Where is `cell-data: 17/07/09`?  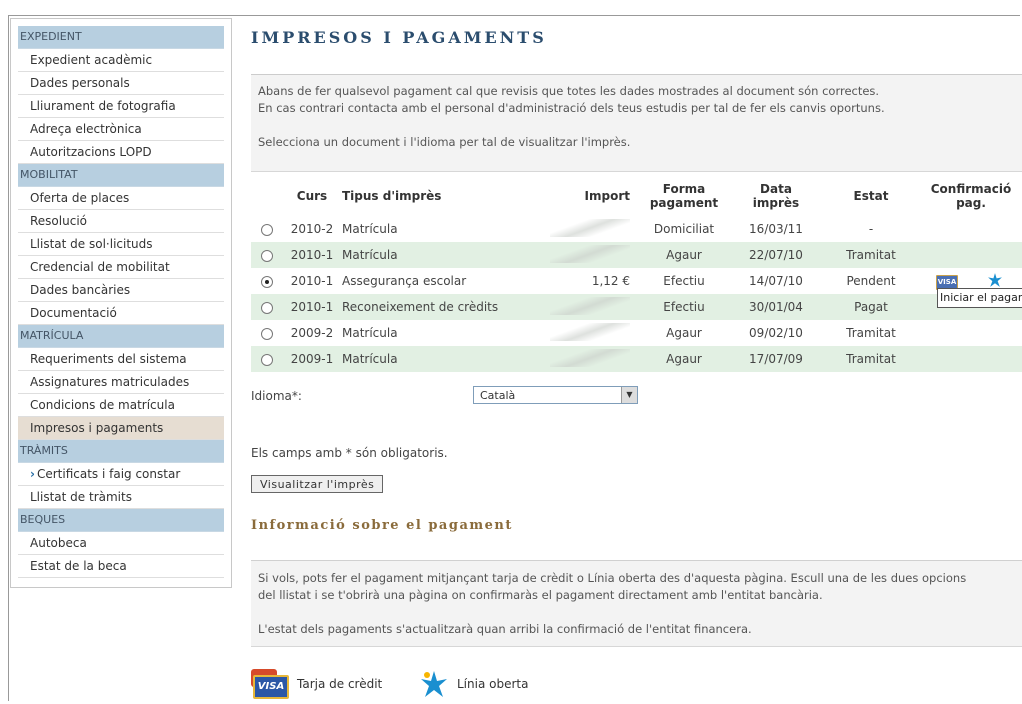
cell-data: 17/07/09 is located at coordinates (776, 359).